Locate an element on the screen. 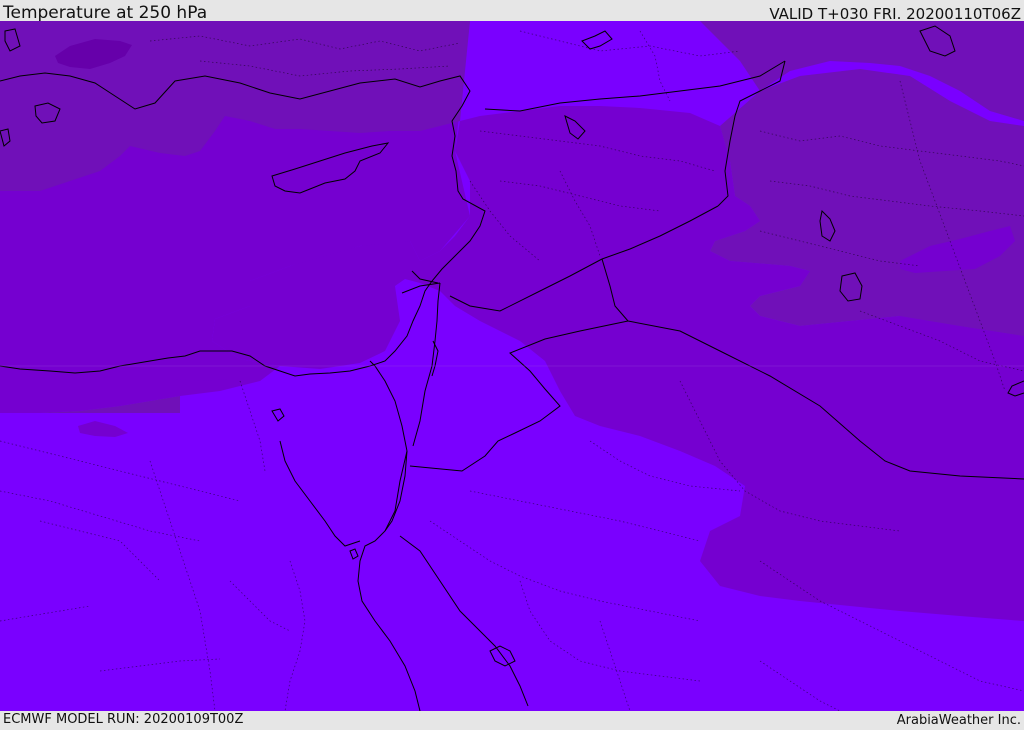  credit: ArabiaWeather Inc. is located at coordinates (958, 720).